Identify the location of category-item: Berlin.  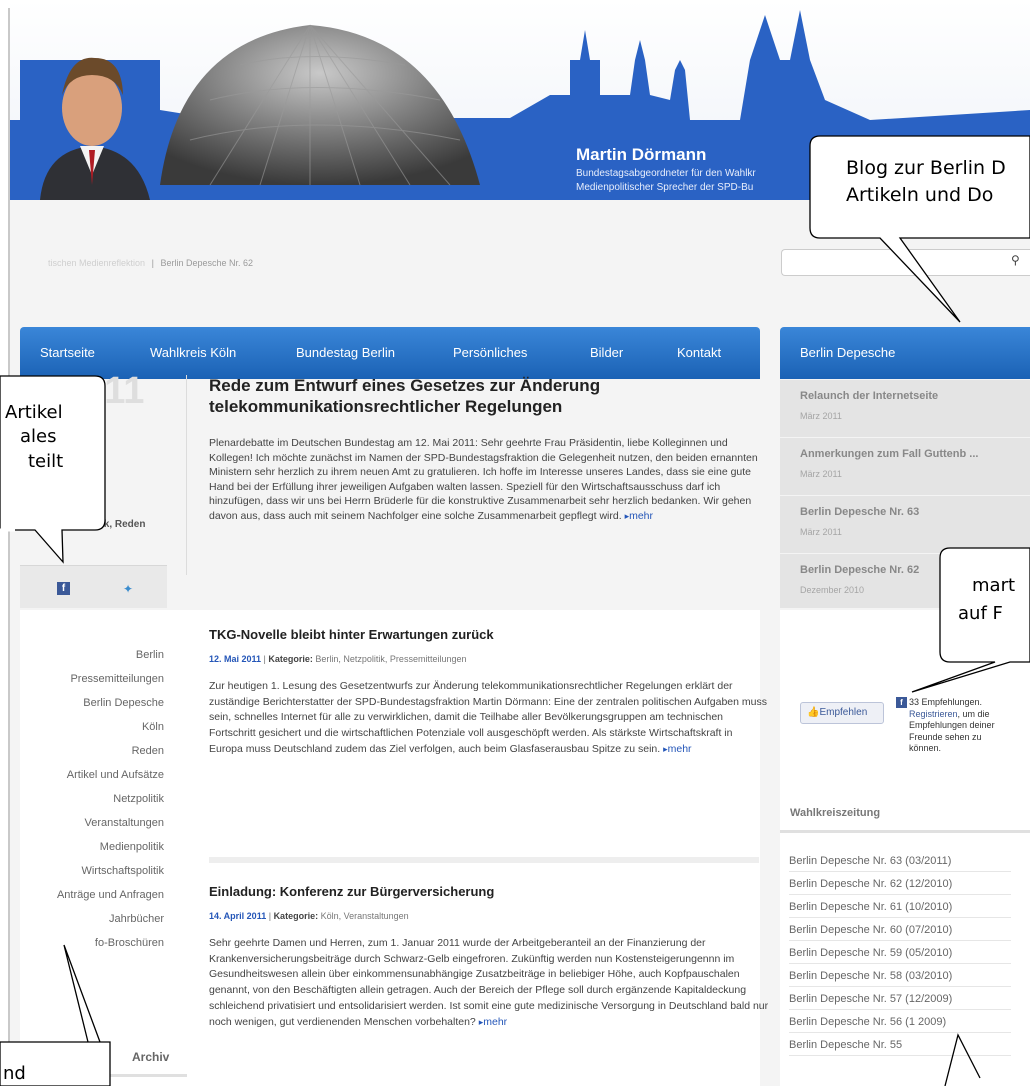
(150, 655).